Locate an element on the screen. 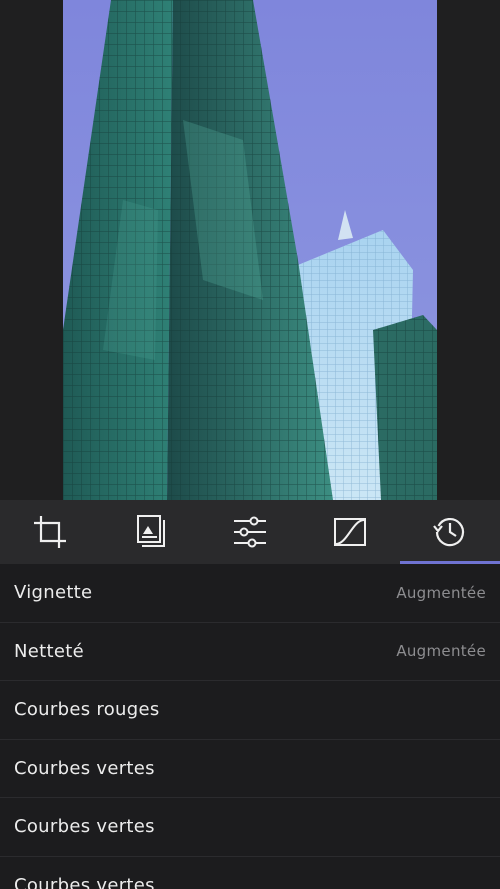  tool-curves is located at coordinates (350, 532).